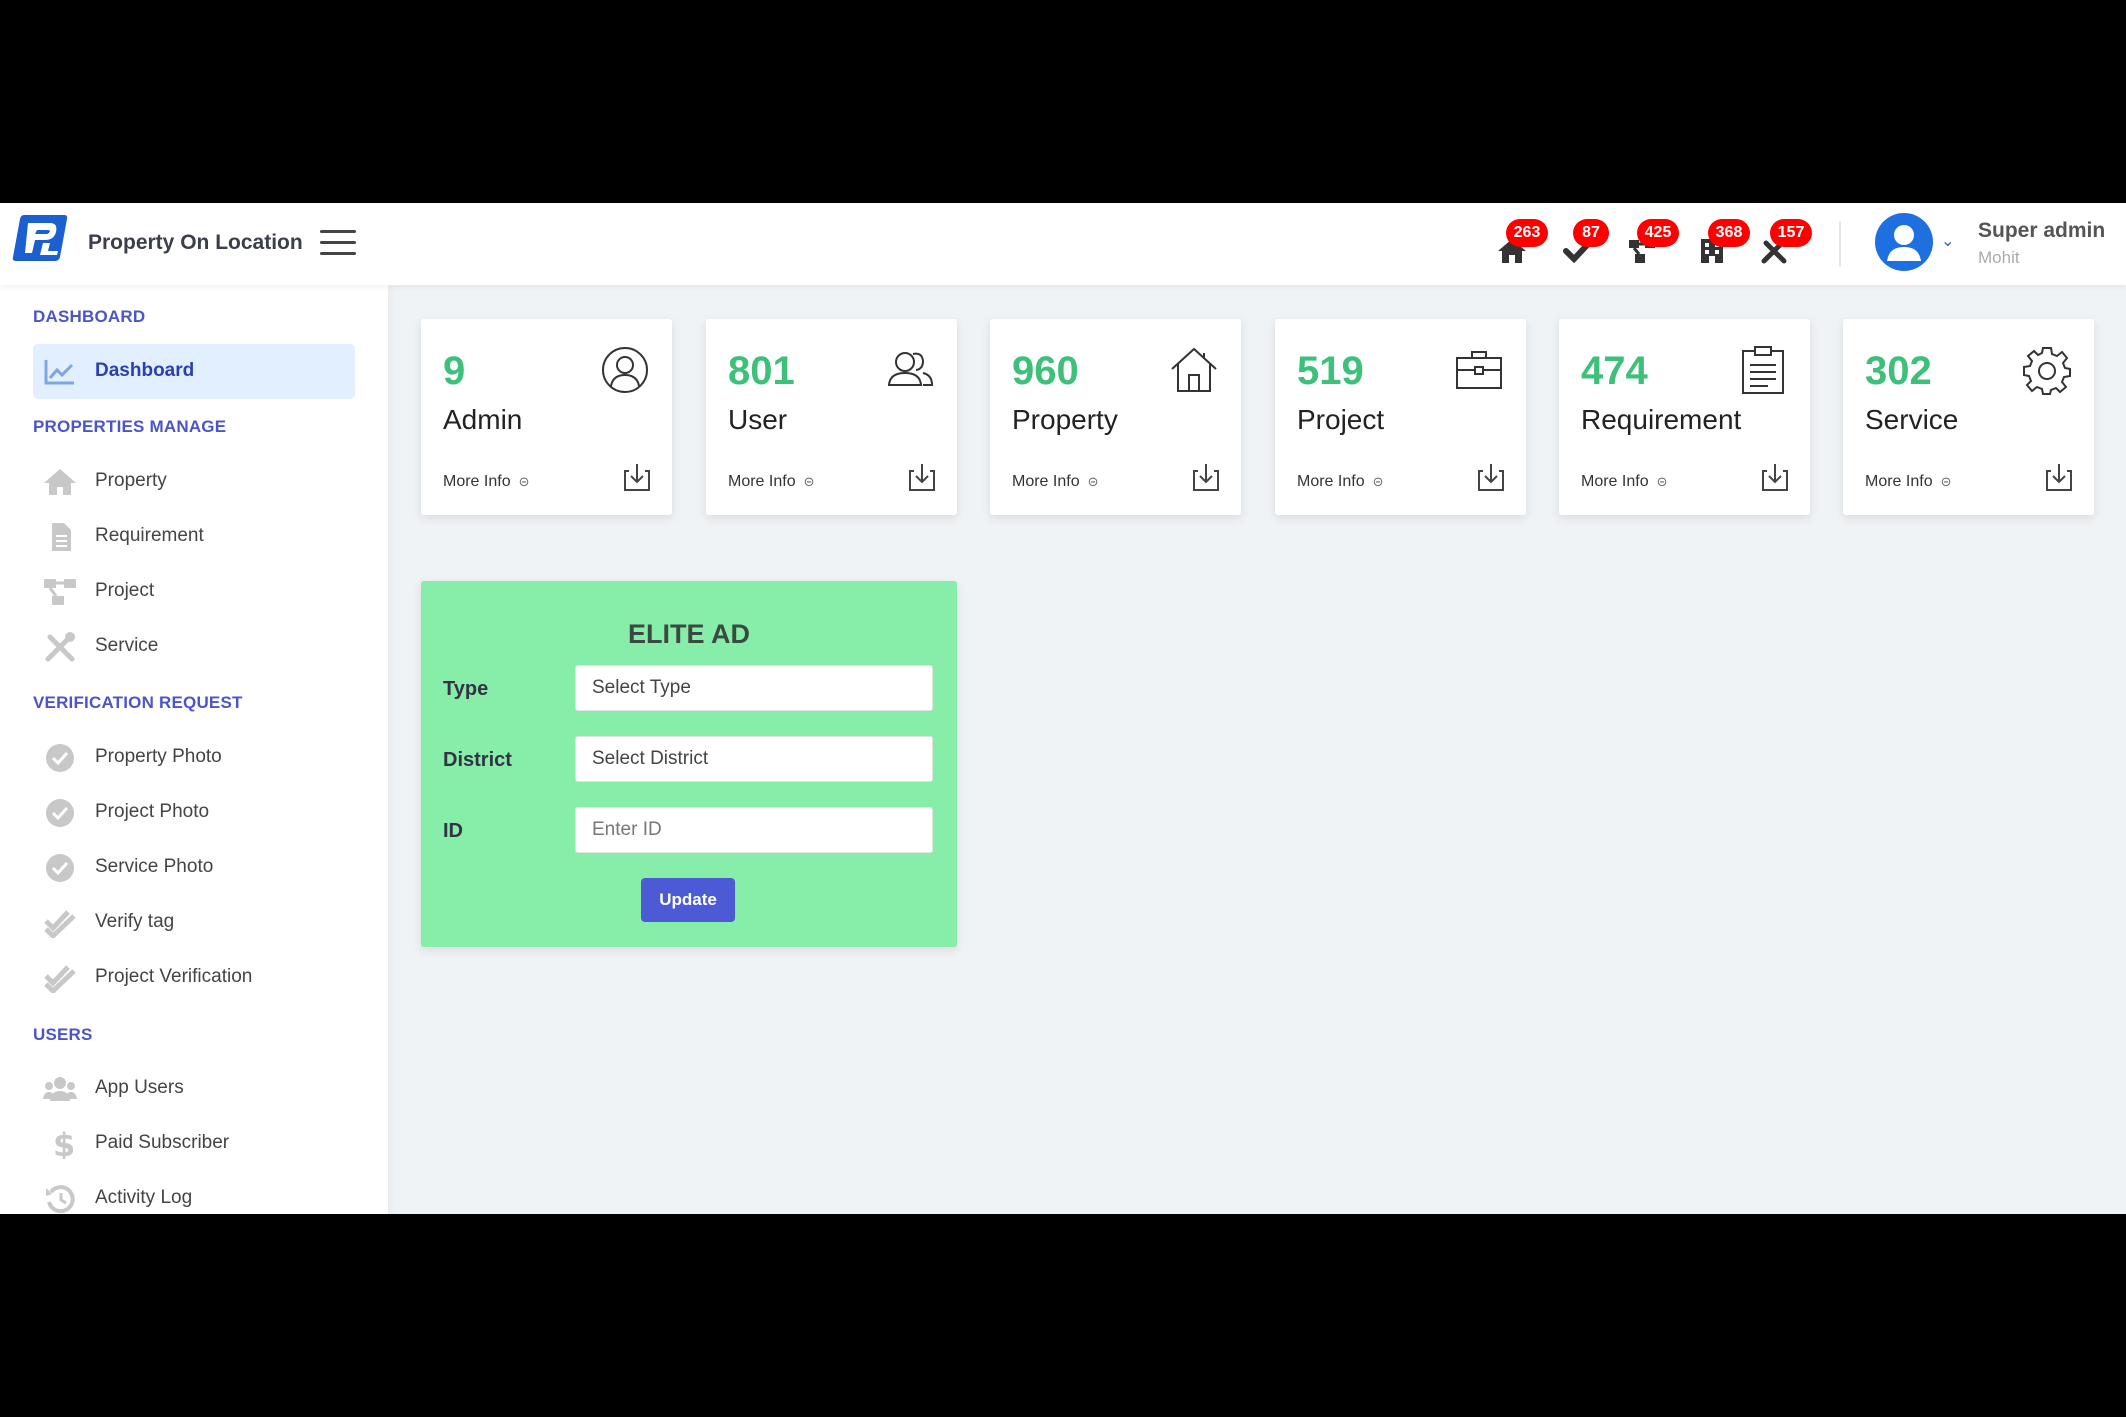  Describe the element at coordinates (135, 921) in the screenshot. I see `sidebar-item-label: Verify tag` at that location.